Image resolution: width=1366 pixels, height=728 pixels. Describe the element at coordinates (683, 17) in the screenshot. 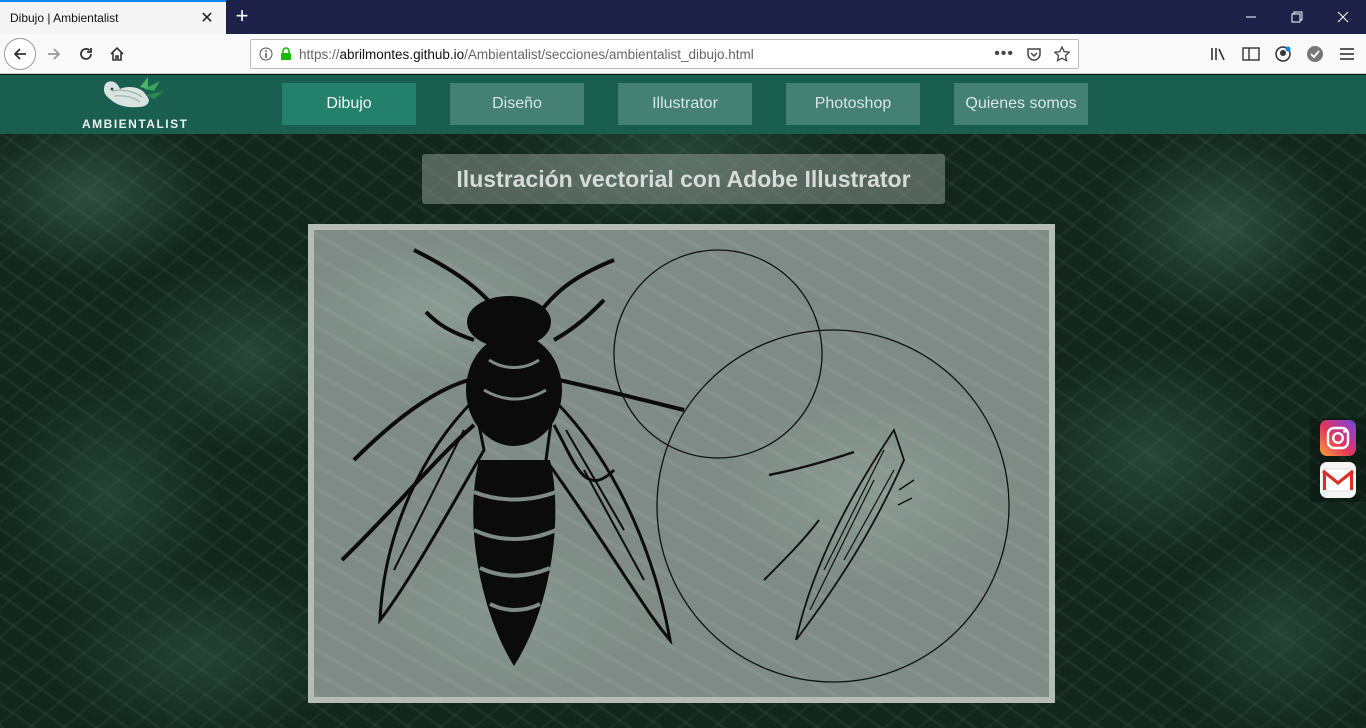

I see `tab-strip: Dibujo | Ambientalist ✕ +` at that location.